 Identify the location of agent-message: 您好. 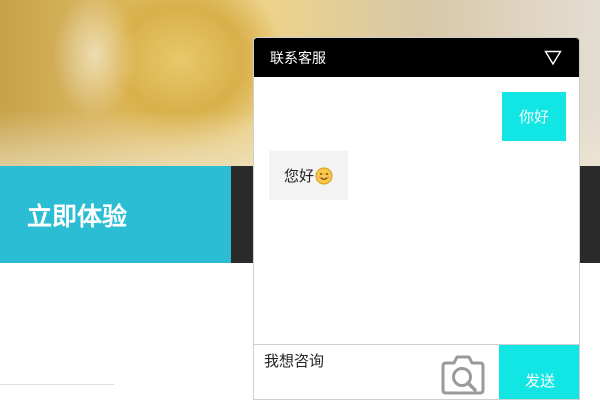
(309, 175).